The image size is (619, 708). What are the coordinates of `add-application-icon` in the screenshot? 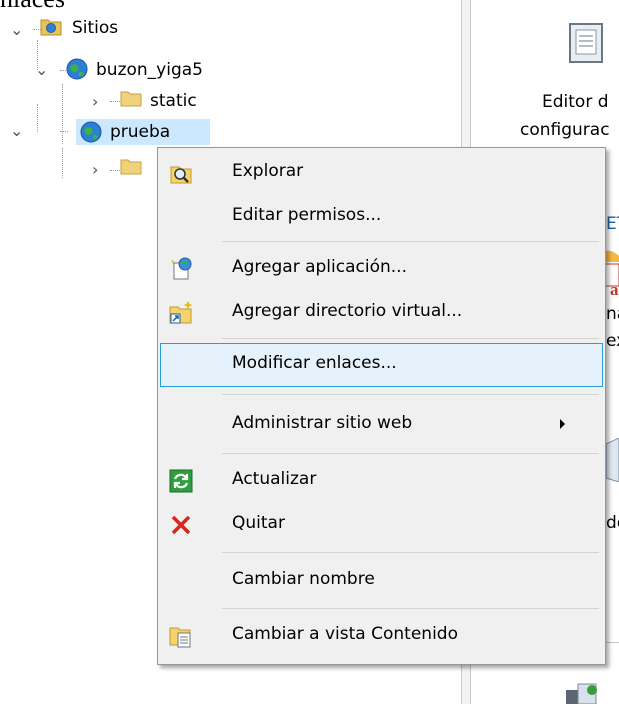 It's located at (181, 269).